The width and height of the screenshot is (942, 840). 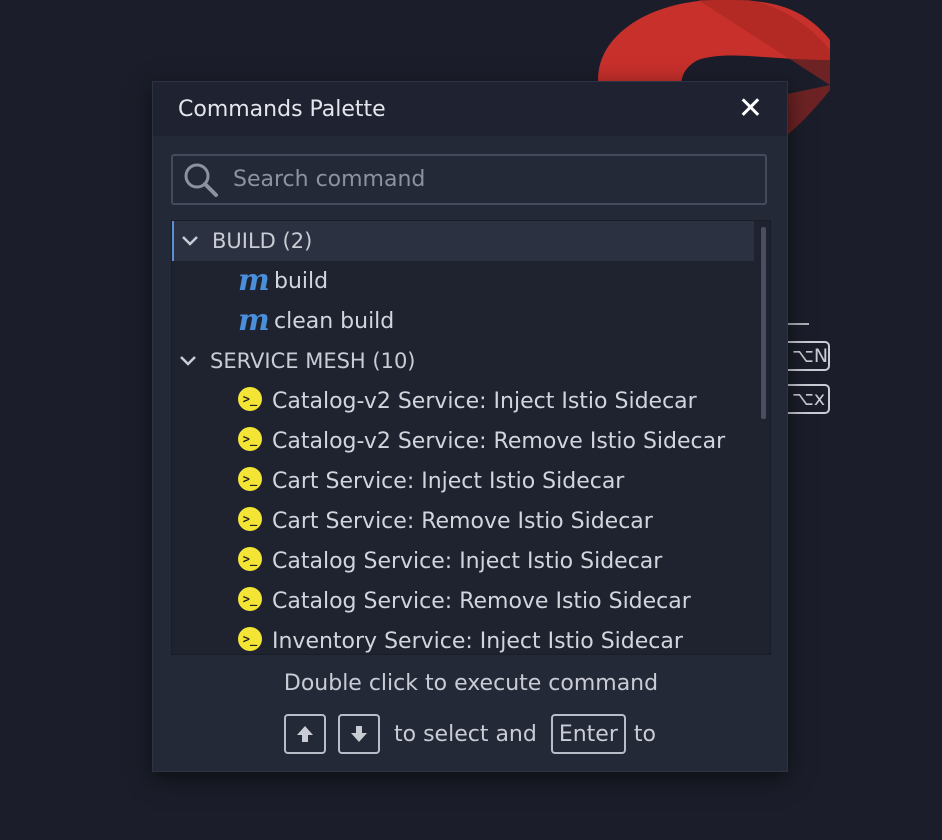 What do you see at coordinates (499, 441) in the screenshot?
I see `item-label: Catalog-v2 Service: Remove Istio Sidecar` at bounding box center [499, 441].